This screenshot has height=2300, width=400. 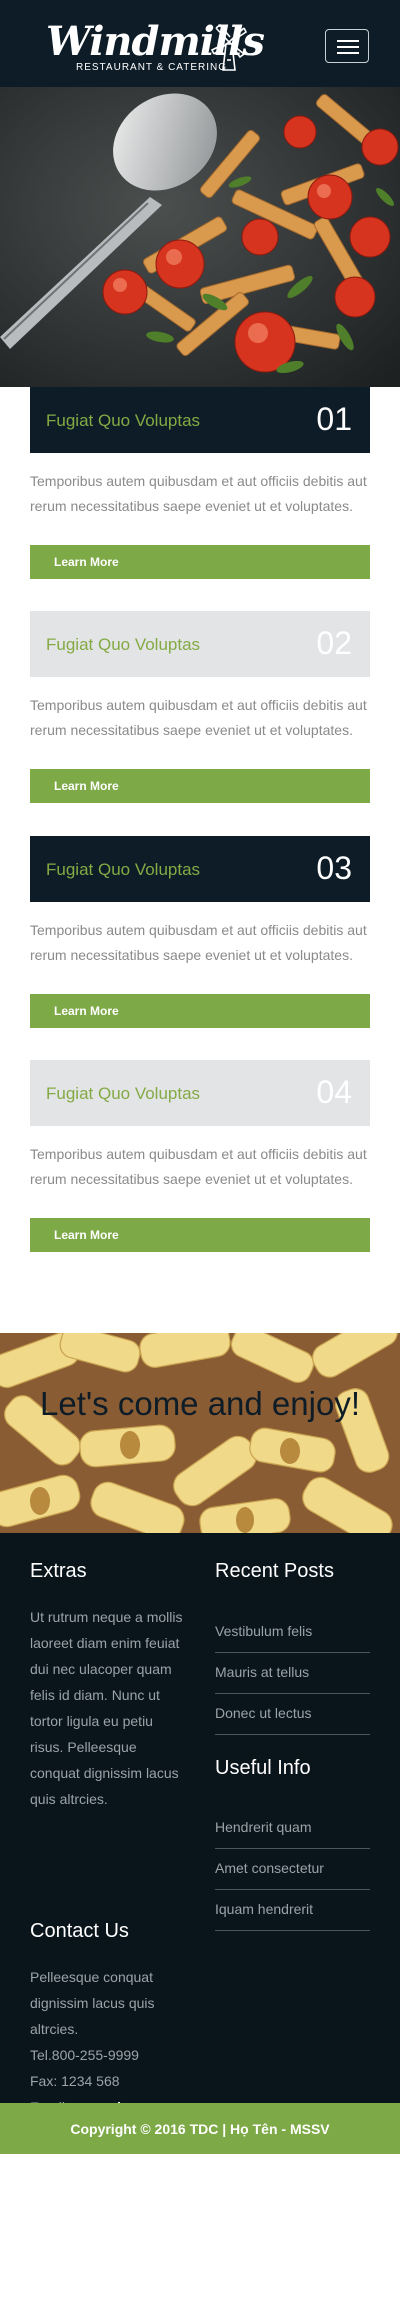 What do you see at coordinates (292, 1869) in the screenshot?
I see `useful-info-link: Amet consectetur` at bounding box center [292, 1869].